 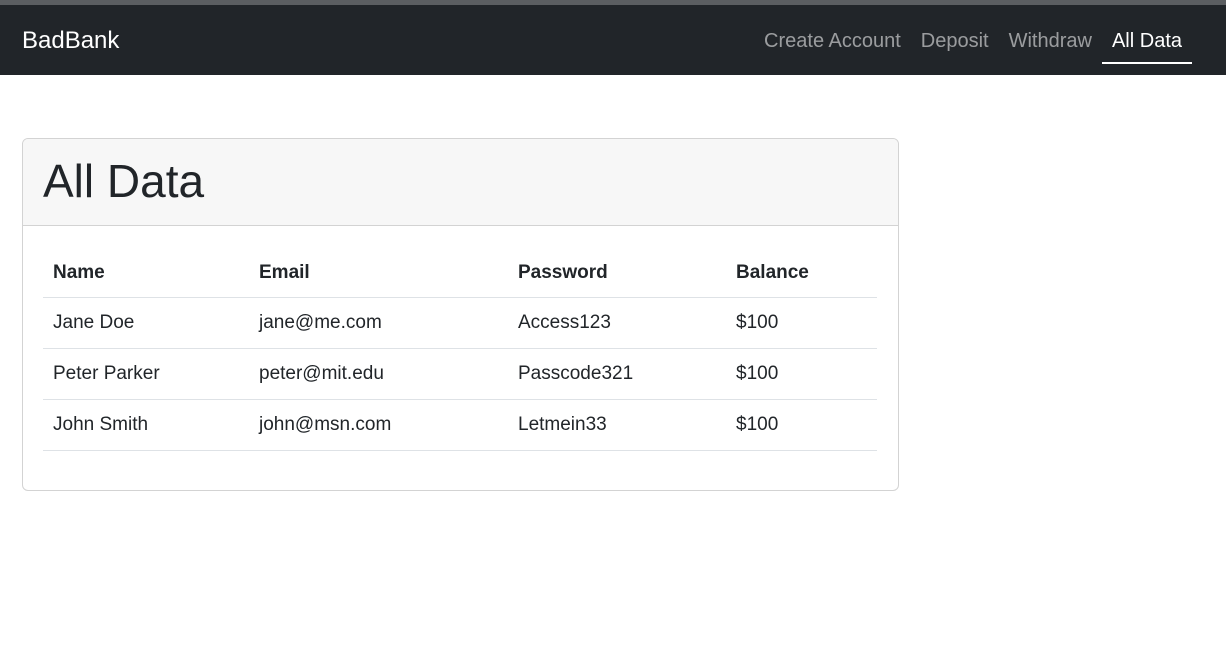 What do you see at coordinates (460, 182) in the screenshot?
I see `card-header: All Data` at bounding box center [460, 182].